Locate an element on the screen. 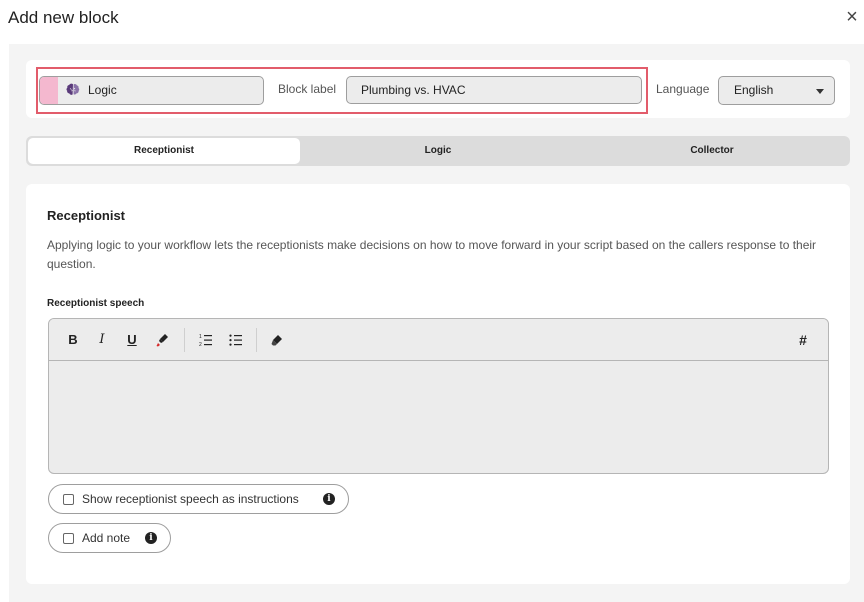 Image resolution: width=864 pixels, height=602 pixels. underline-icon: U is located at coordinates (132, 340).